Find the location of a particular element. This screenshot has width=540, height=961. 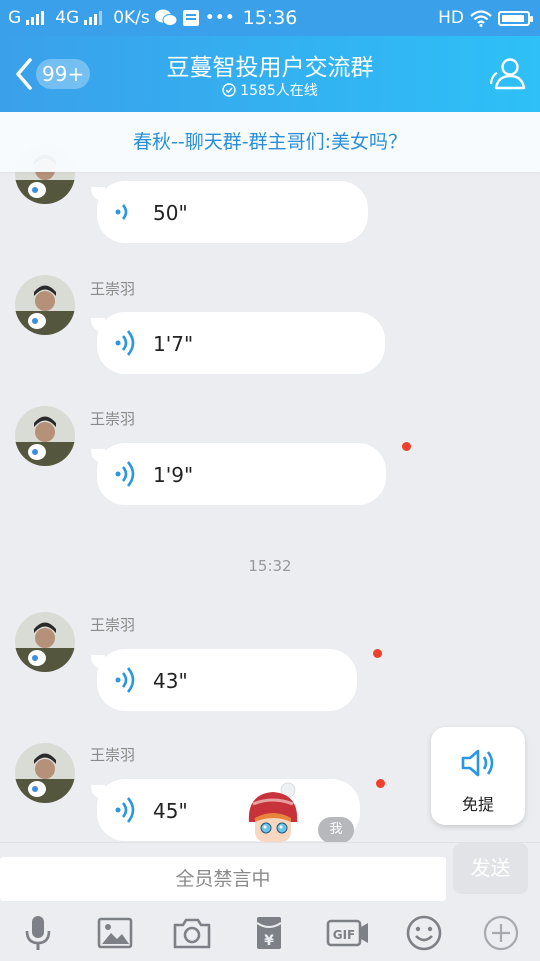

speaker-mode-button: 免提 is located at coordinates (478, 776).